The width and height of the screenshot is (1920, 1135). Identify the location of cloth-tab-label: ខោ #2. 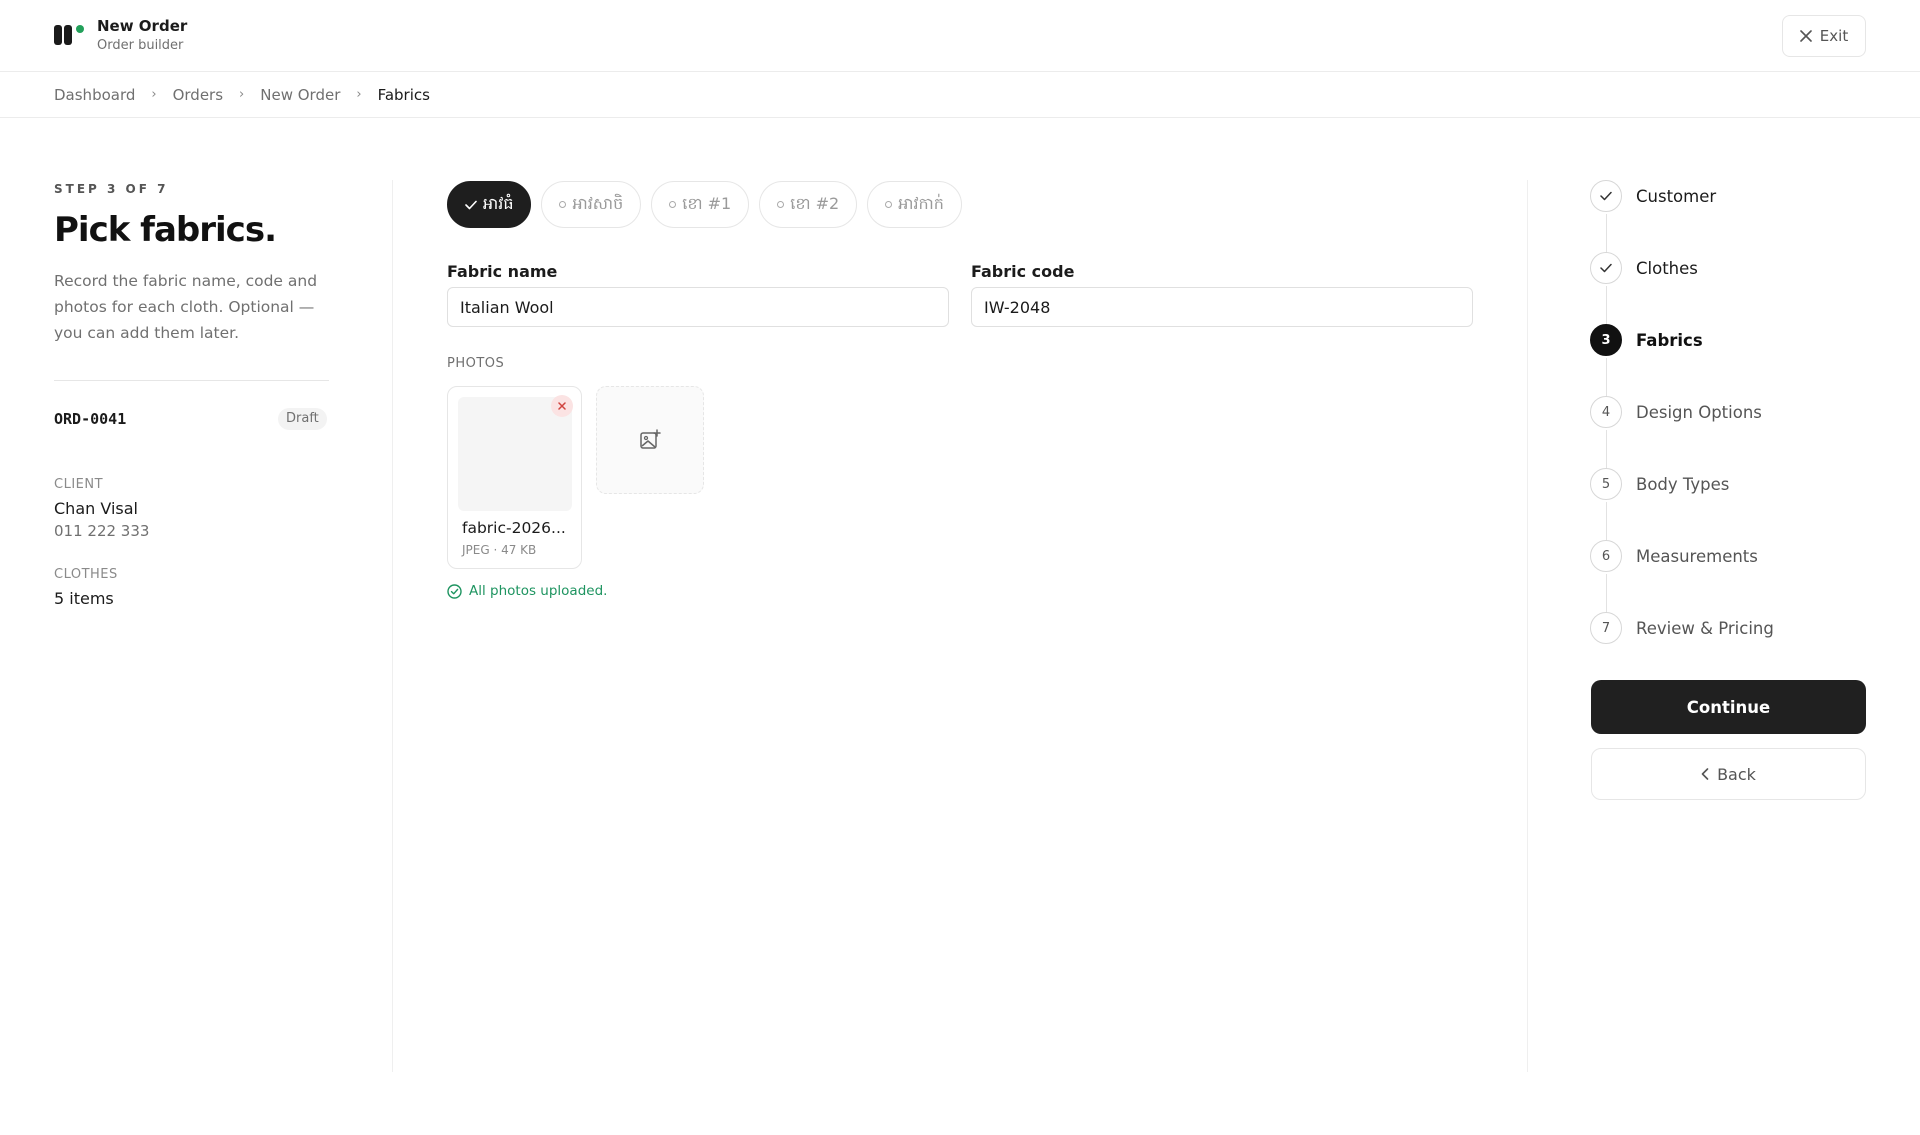
(815, 203).